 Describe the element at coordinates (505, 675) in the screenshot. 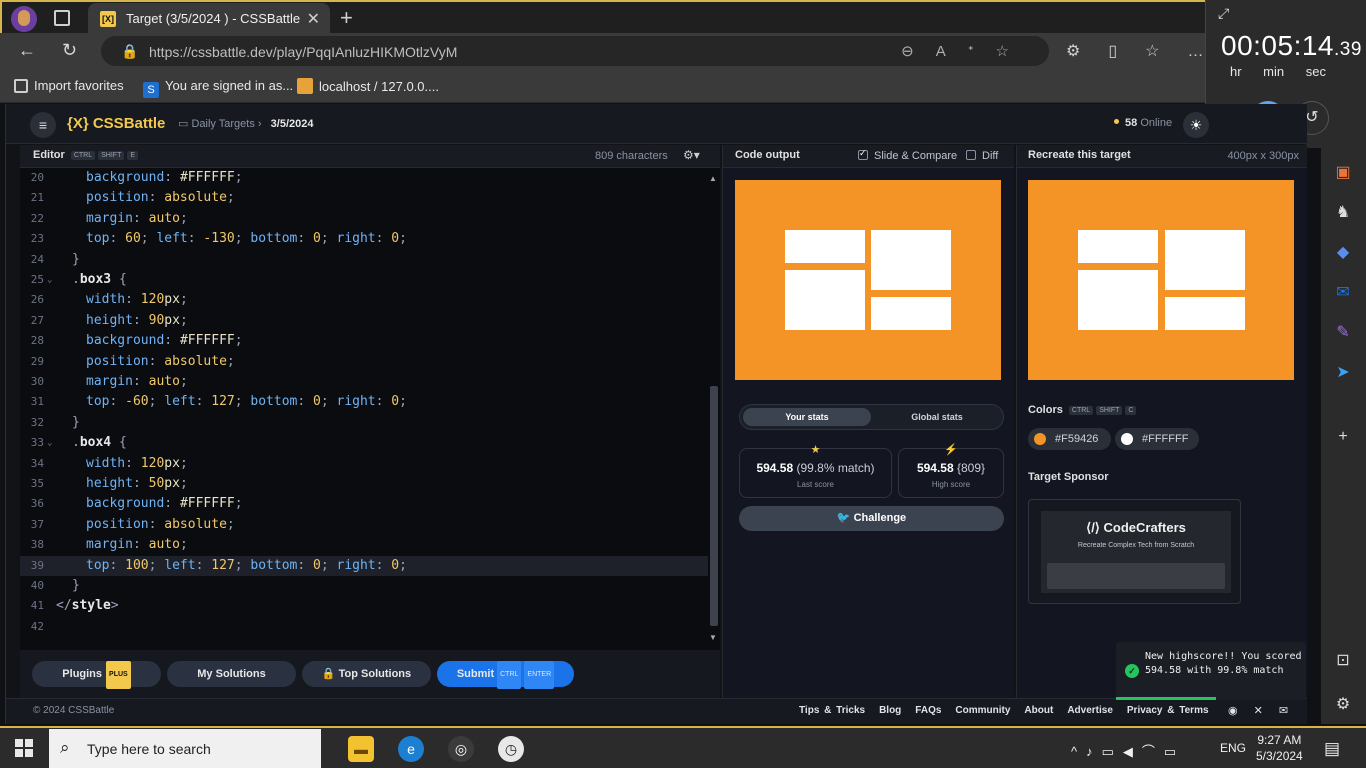

I see `submit-button: Submit CTRL ENTER` at that location.